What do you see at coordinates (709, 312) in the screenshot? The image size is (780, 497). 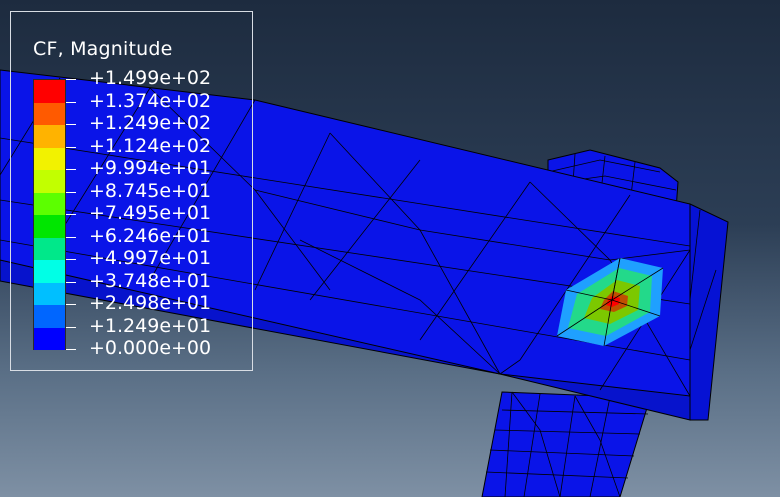 I see `beam-end-face` at bounding box center [709, 312].